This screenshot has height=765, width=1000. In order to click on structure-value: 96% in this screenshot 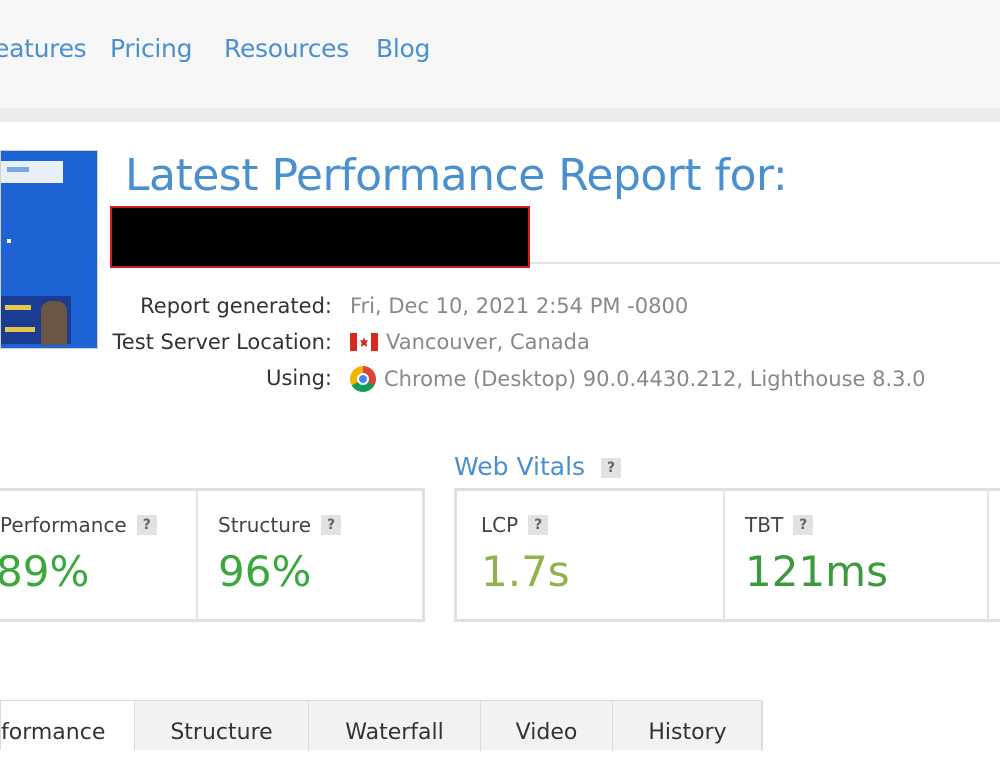, I will do `click(265, 571)`.